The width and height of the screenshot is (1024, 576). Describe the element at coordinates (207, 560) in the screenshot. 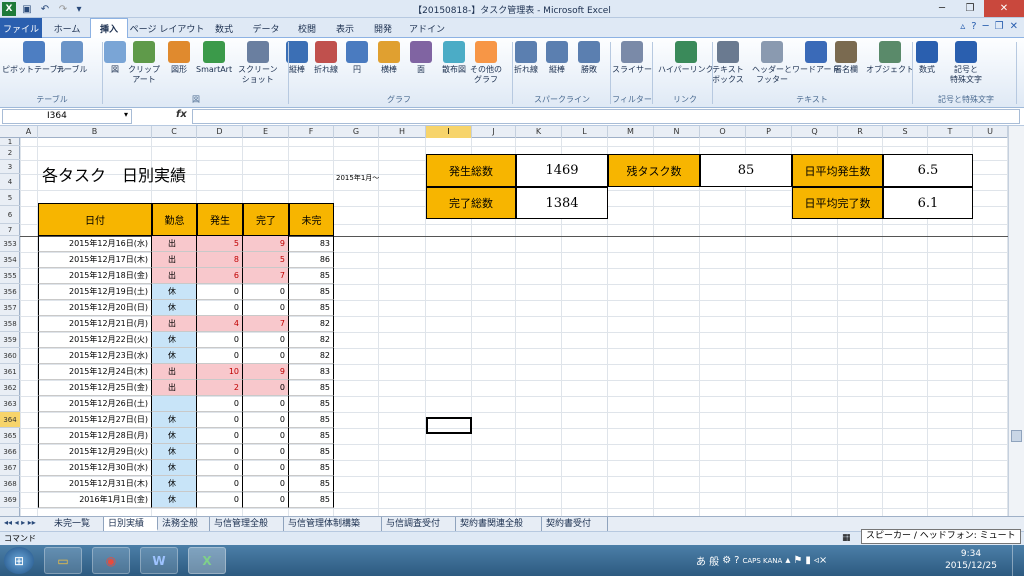

I see `excel-taskbar-icon: X` at that location.